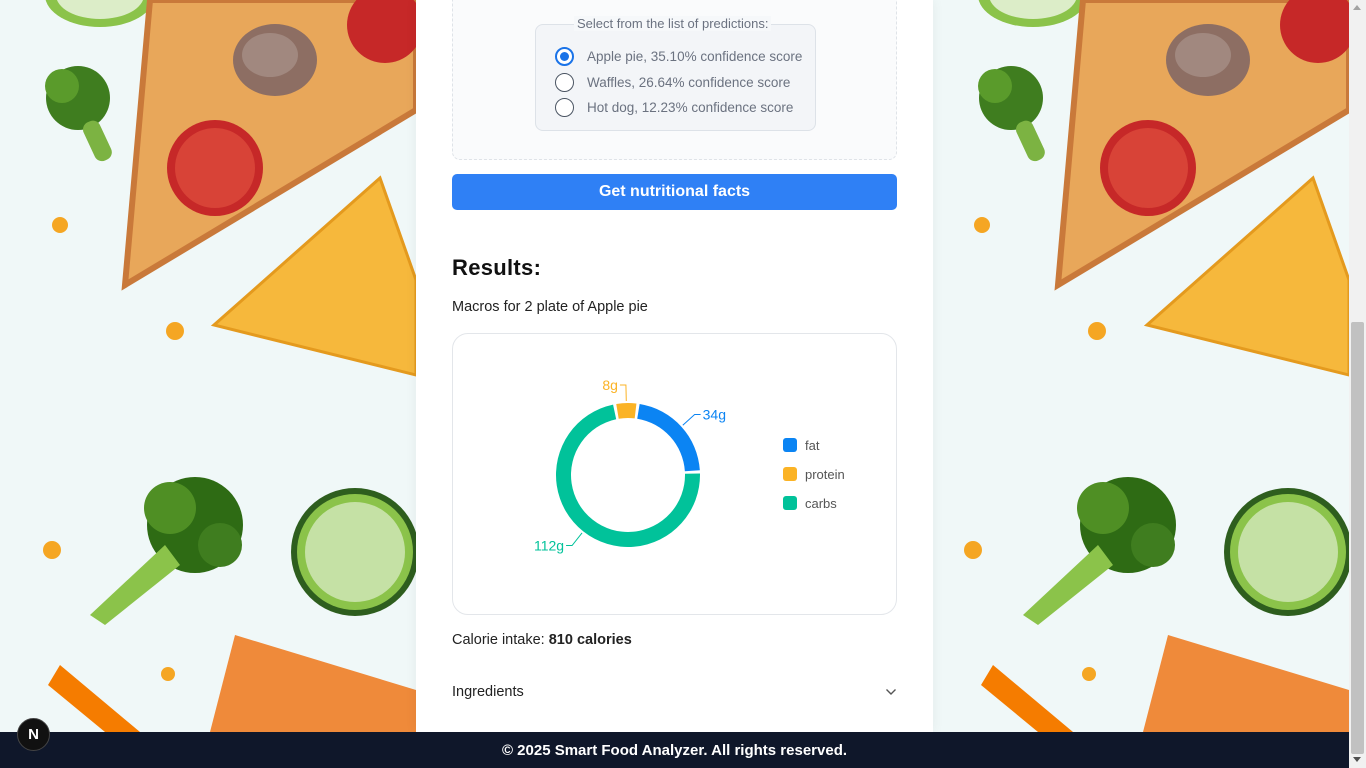  I want to click on legend-label-carbs: carbs, so click(821, 503).